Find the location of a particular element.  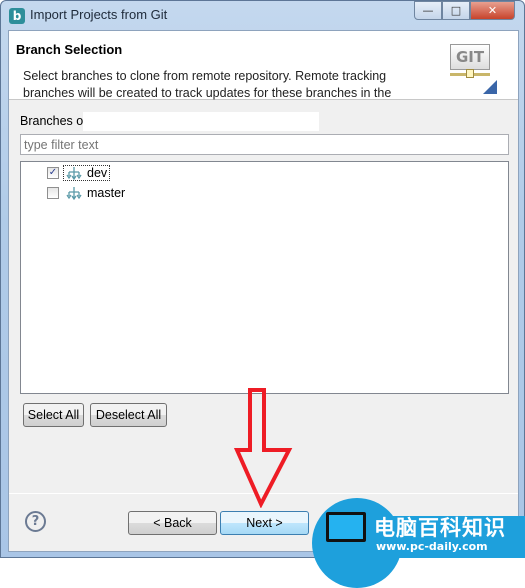

branch-item-dev: ✓ dev is located at coordinates (79, 173).